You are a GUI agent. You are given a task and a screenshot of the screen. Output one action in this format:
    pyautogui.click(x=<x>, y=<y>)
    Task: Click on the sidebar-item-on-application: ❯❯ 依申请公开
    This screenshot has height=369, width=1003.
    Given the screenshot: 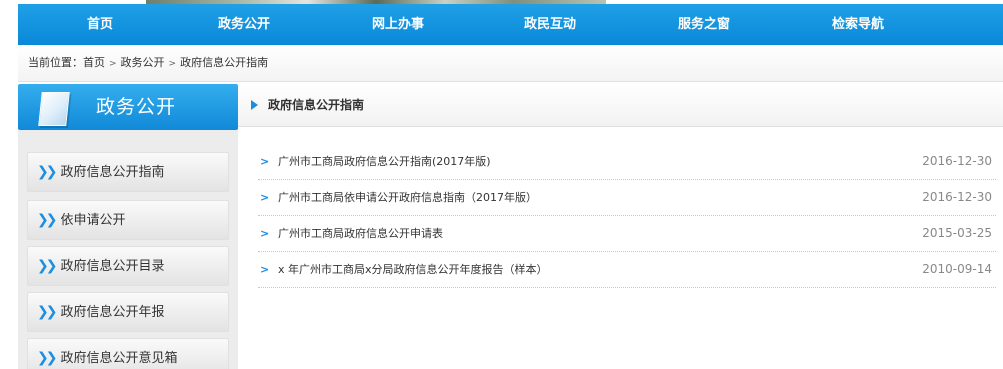 What is the action you would take?
    pyautogui.click(x=128, y=220)
    